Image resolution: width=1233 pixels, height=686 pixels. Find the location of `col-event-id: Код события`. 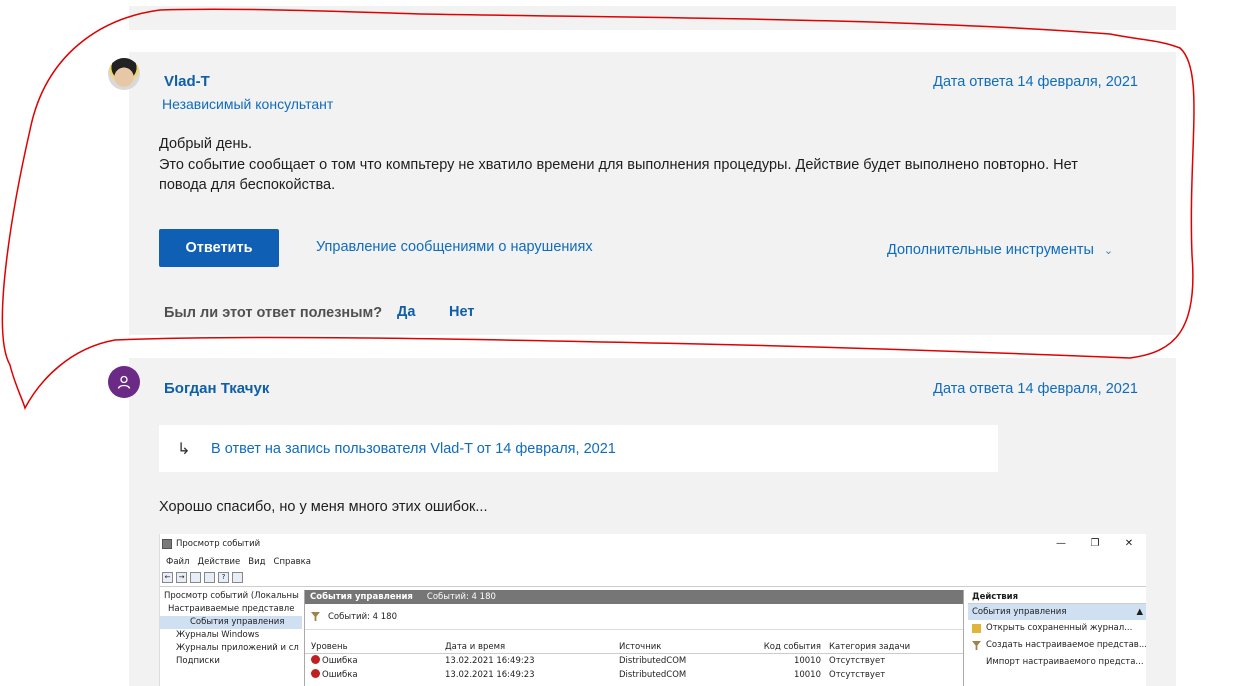

col-event-id: Код события is located at coordinates (792, 647).